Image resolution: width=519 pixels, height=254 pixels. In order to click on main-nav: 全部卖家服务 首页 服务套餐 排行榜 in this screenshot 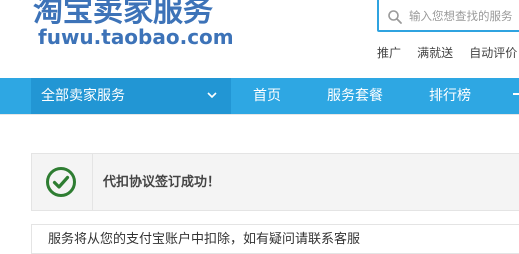, I will do `click(259, 96)`.